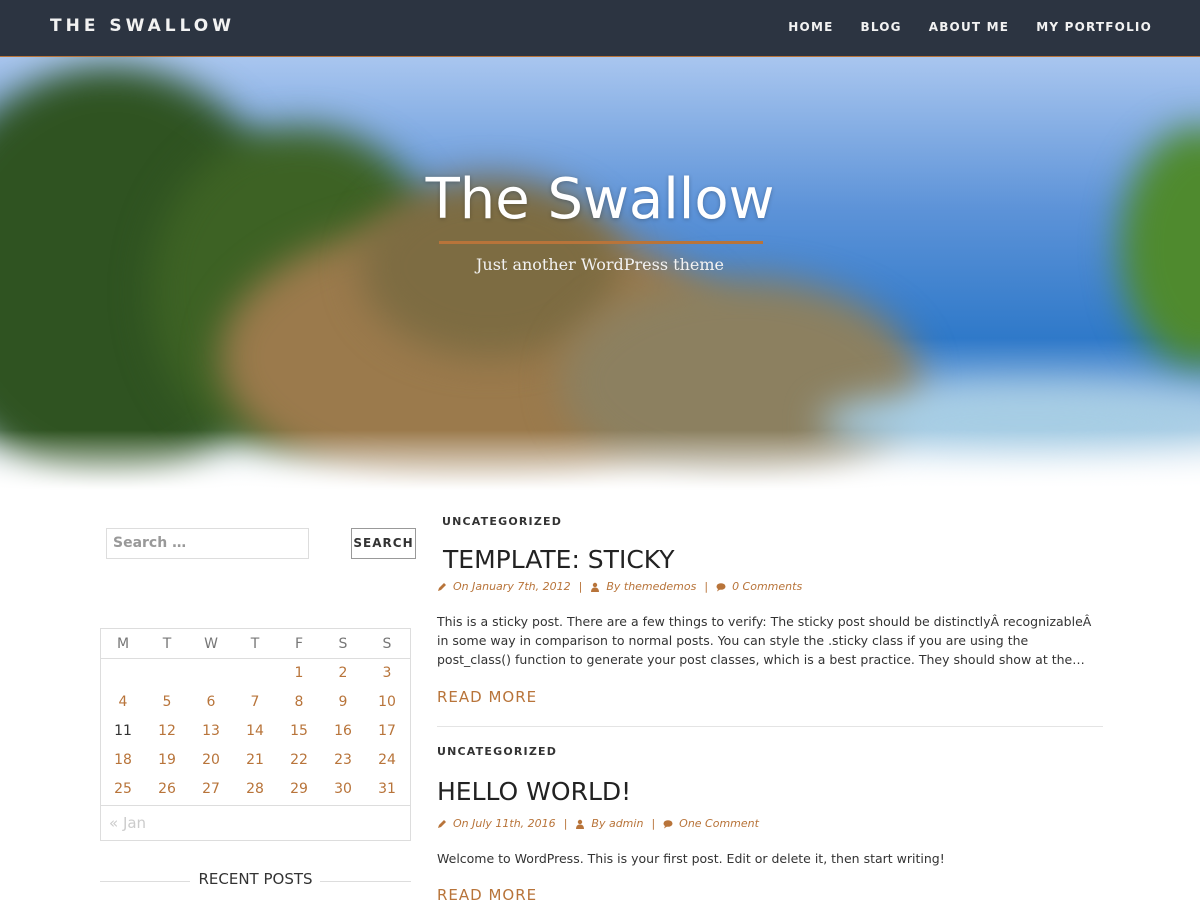 This screenshot has width=1200, height=900. Describe the element at coordinates (387, 702) in the screenshot. I see `calendar-day: 10` at that location.